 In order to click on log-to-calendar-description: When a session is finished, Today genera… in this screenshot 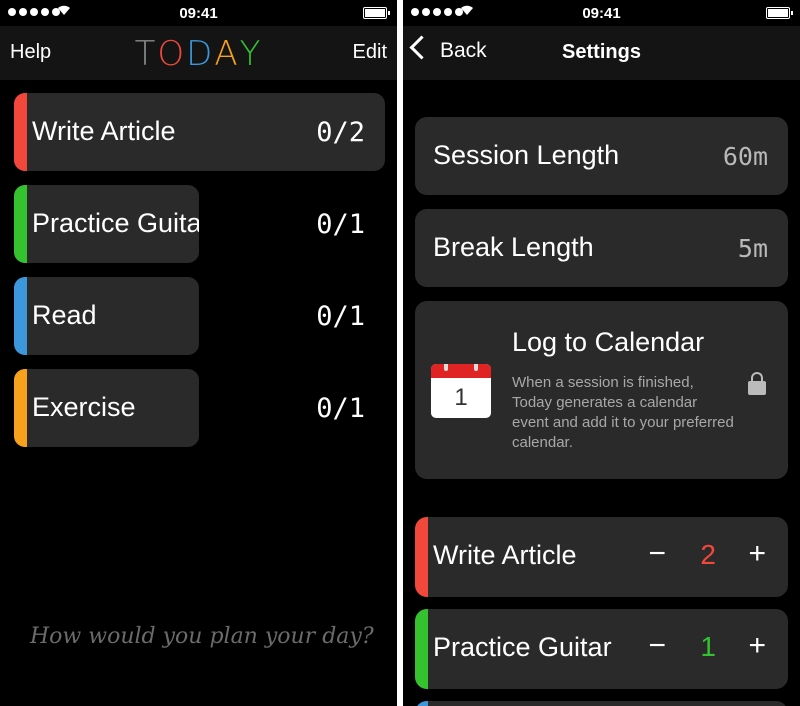, I will do `click(623, 412)`.